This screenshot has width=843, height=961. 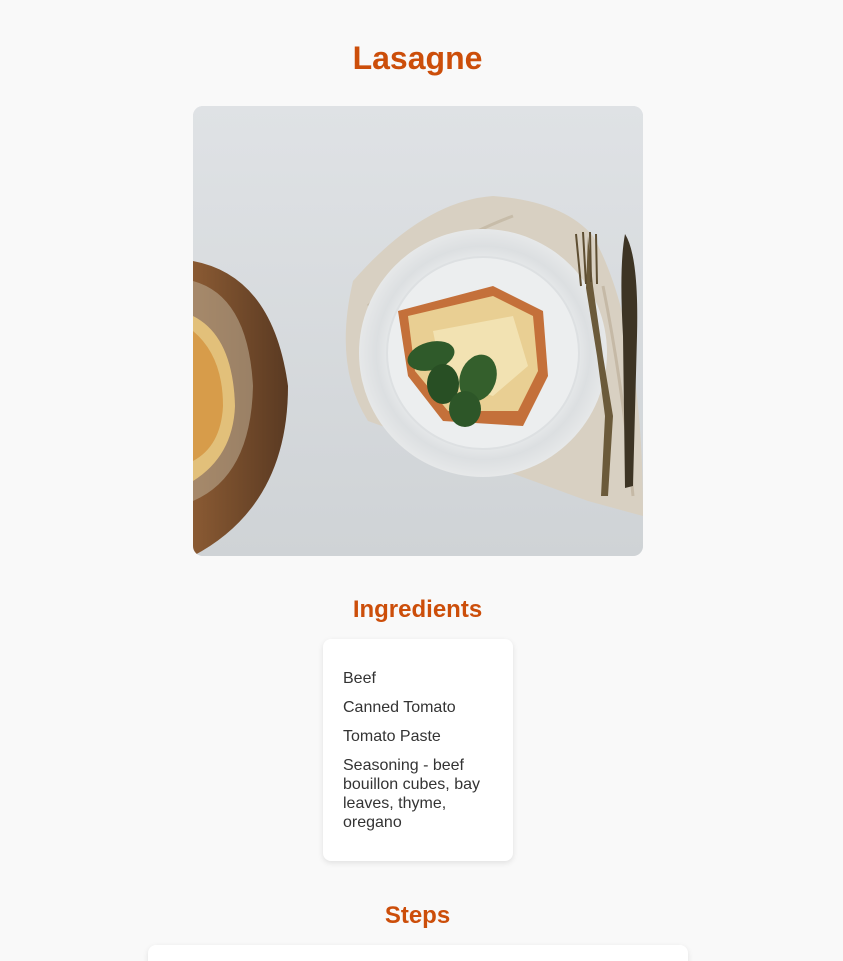 What do you see at coordinates (392, 736) in the screenshot?
I see `list-item: Tomato Paste` at bounding box center [392, 736].